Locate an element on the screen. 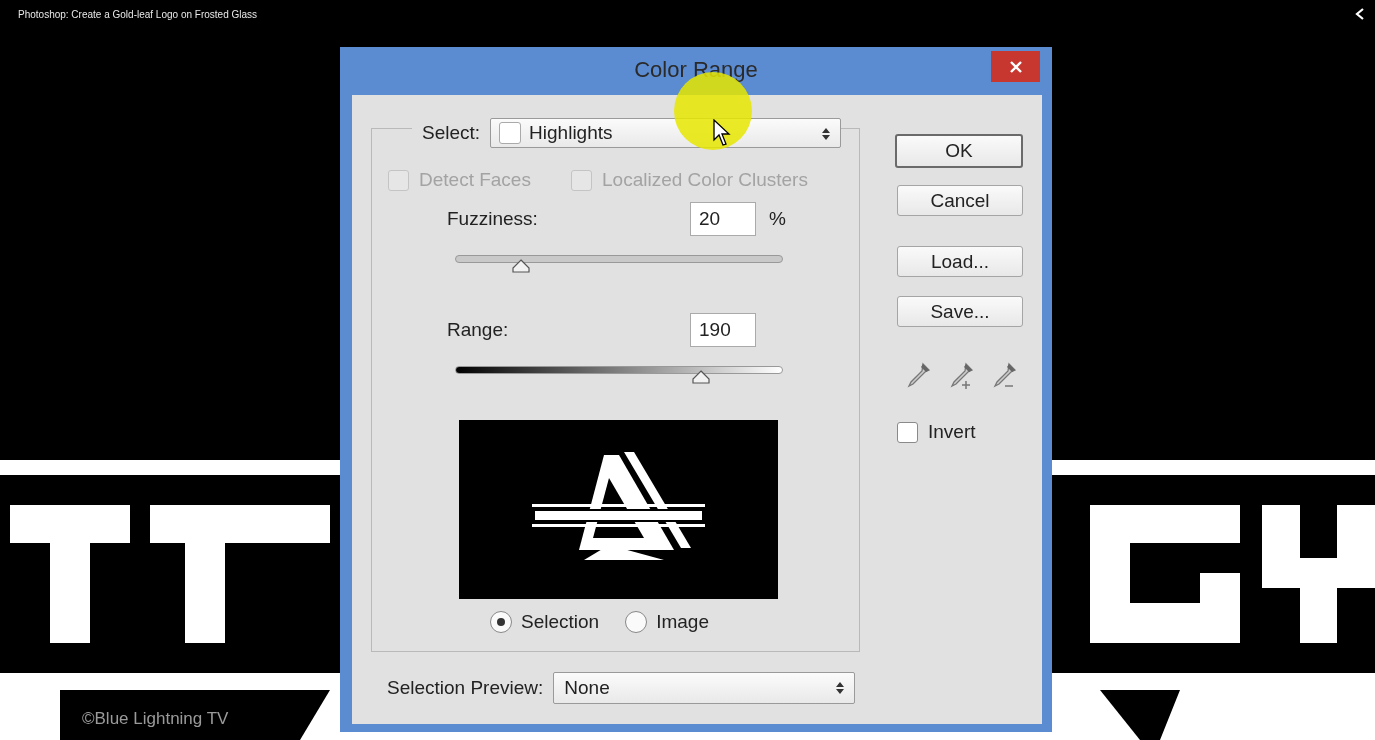  eyedropper-icon is located at coordinates (918, 376).